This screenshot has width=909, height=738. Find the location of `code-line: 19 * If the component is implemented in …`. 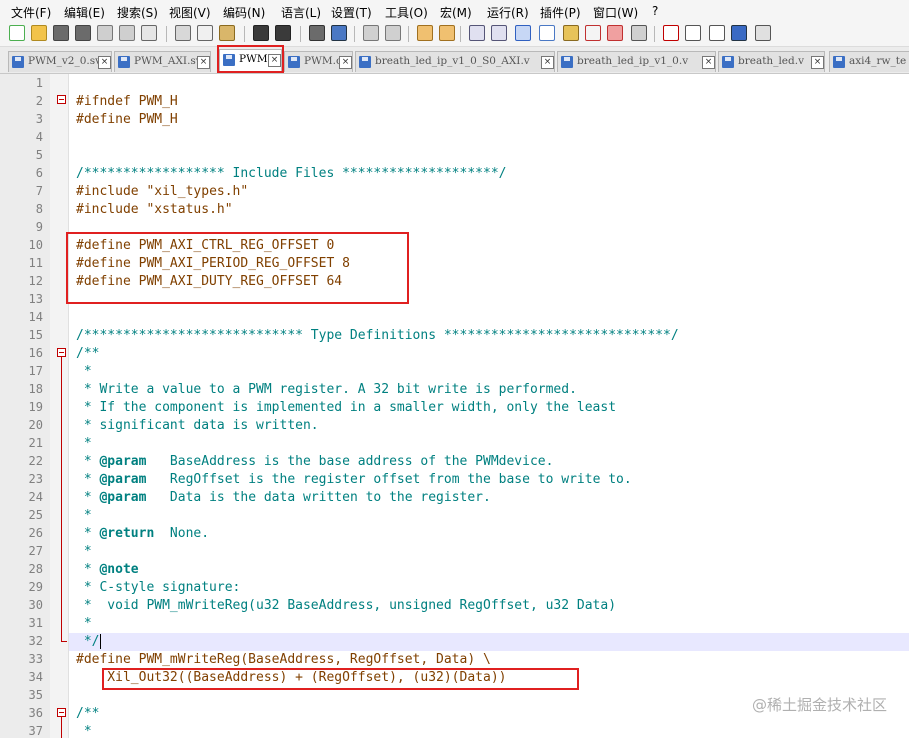

code-line: 19 * If the component is implemented in … is located at coordinates (454, 408).